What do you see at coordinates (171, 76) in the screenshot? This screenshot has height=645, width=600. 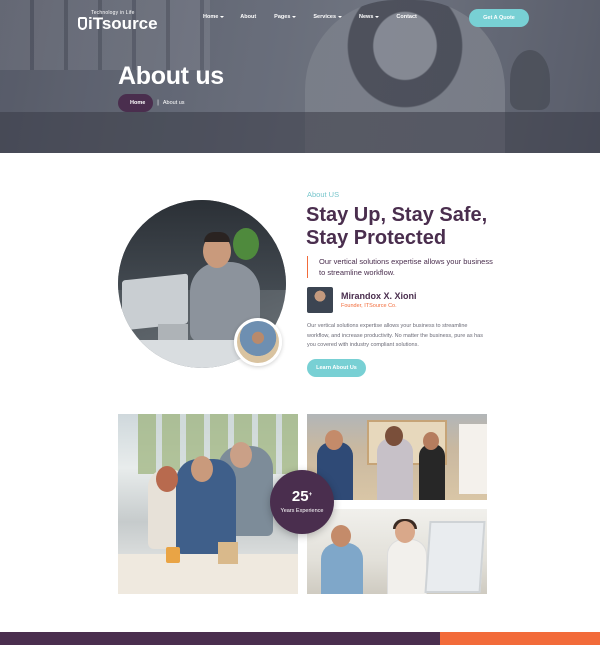 I see `page-title: About us` at bounding box center [171, 76].